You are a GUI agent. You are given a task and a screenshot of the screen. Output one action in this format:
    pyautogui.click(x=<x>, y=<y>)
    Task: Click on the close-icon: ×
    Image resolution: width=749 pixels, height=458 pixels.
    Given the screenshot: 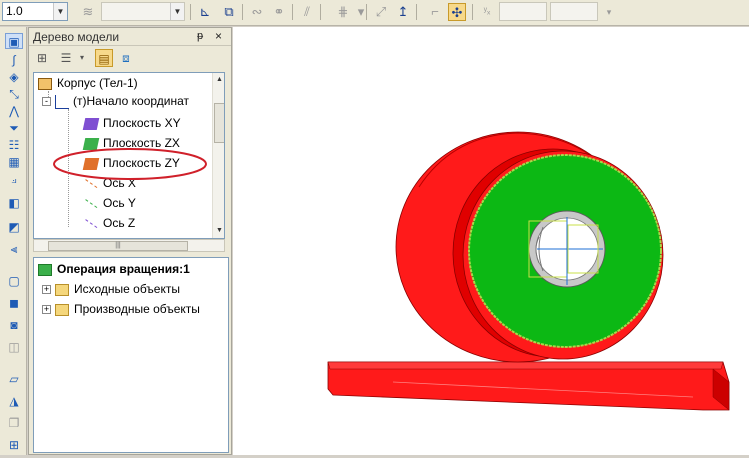 What is the action you would take?
    pyautogui.click(x=218, y=36)
    